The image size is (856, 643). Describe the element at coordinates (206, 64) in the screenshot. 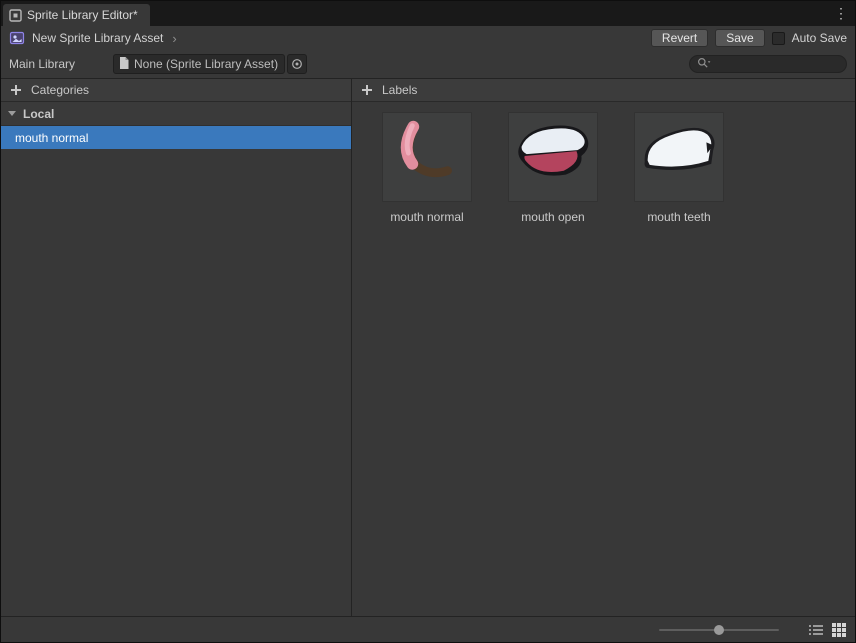

I see `object-field-value: None (Sprite Library Asset)` at that location.